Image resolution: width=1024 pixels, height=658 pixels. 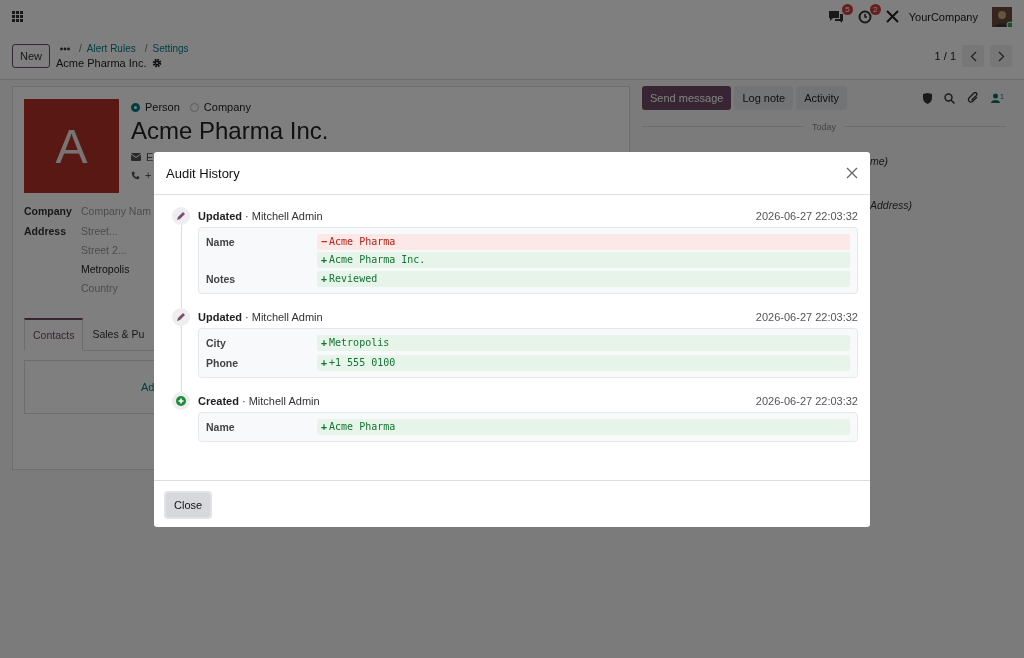 What do you see at coordinates (150, 157) in the screenshot?
I see `email-field: E` at bounding box center [150, 157].